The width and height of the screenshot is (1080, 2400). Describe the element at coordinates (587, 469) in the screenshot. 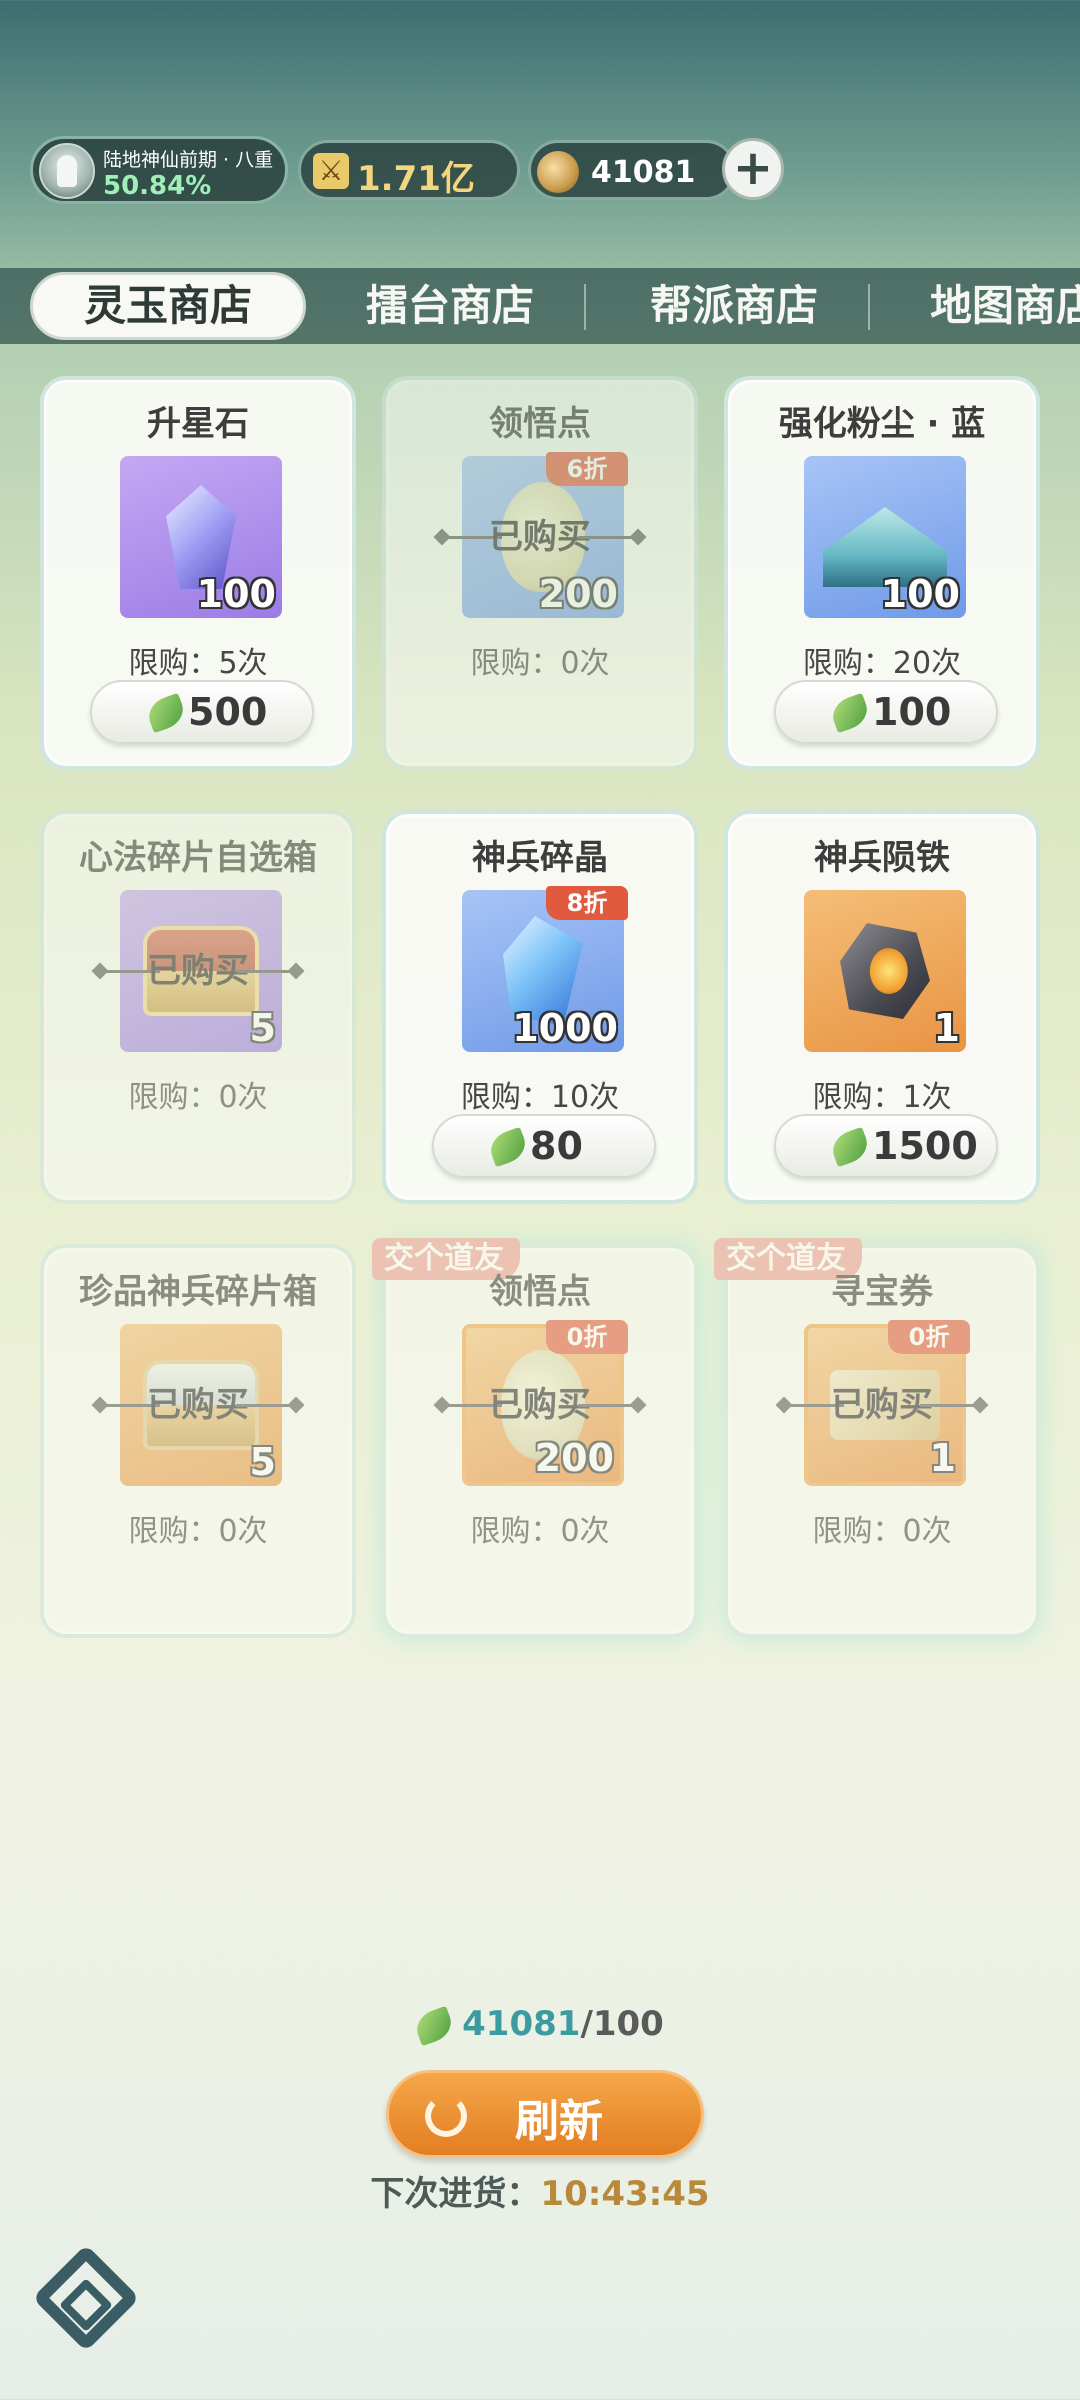

I see `discount-badge: 6折` at that location.